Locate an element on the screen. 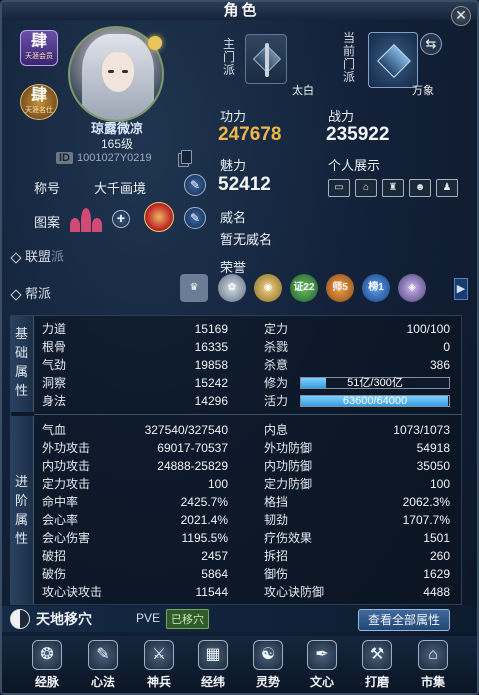 This screenshot has width=479, height=695. tiandi-label: 天地移穴 is located at coordinates (64, 619).